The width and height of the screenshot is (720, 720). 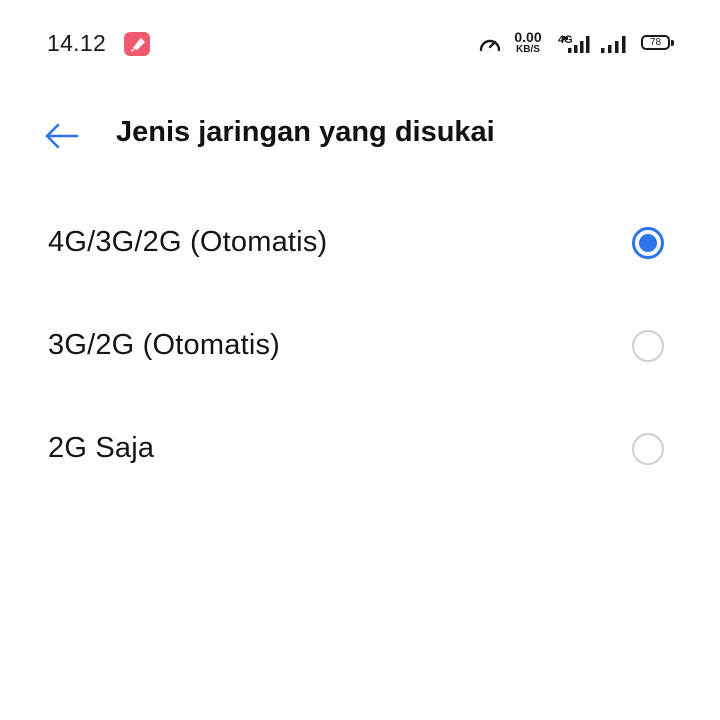 I want to click on status-time: 14.12, so click(x=77, y=43).